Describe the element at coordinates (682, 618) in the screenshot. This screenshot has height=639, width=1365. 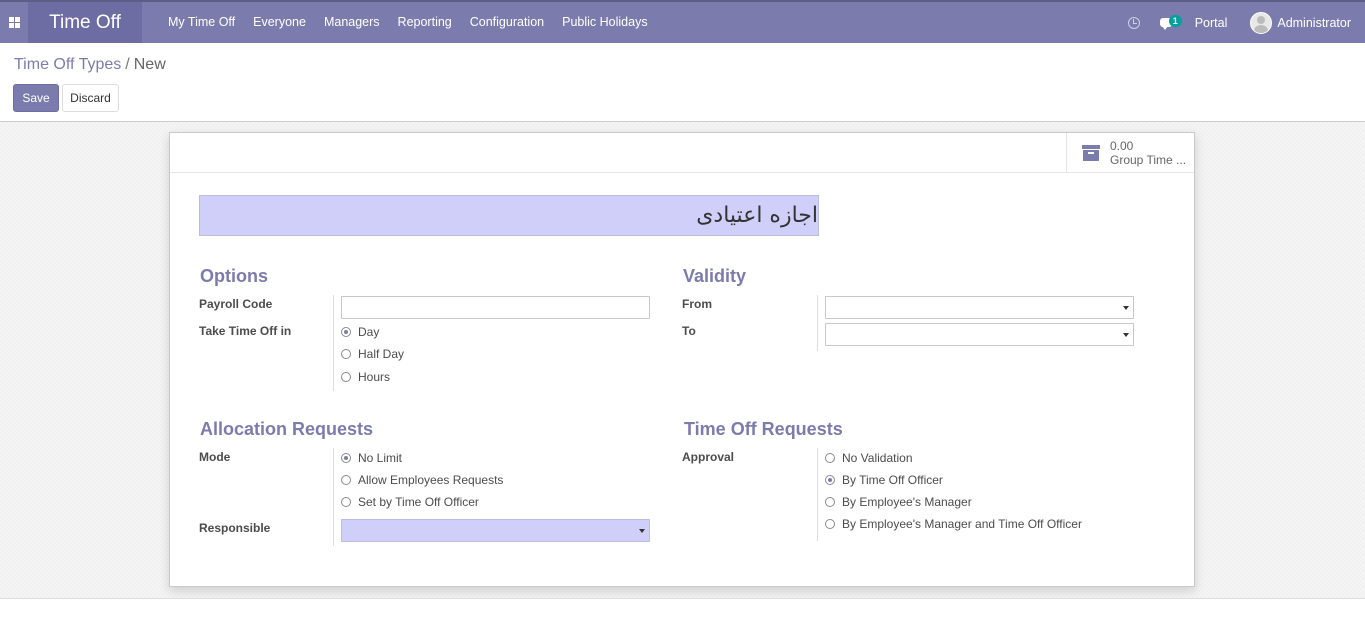
I see `chatter-area` at that location.